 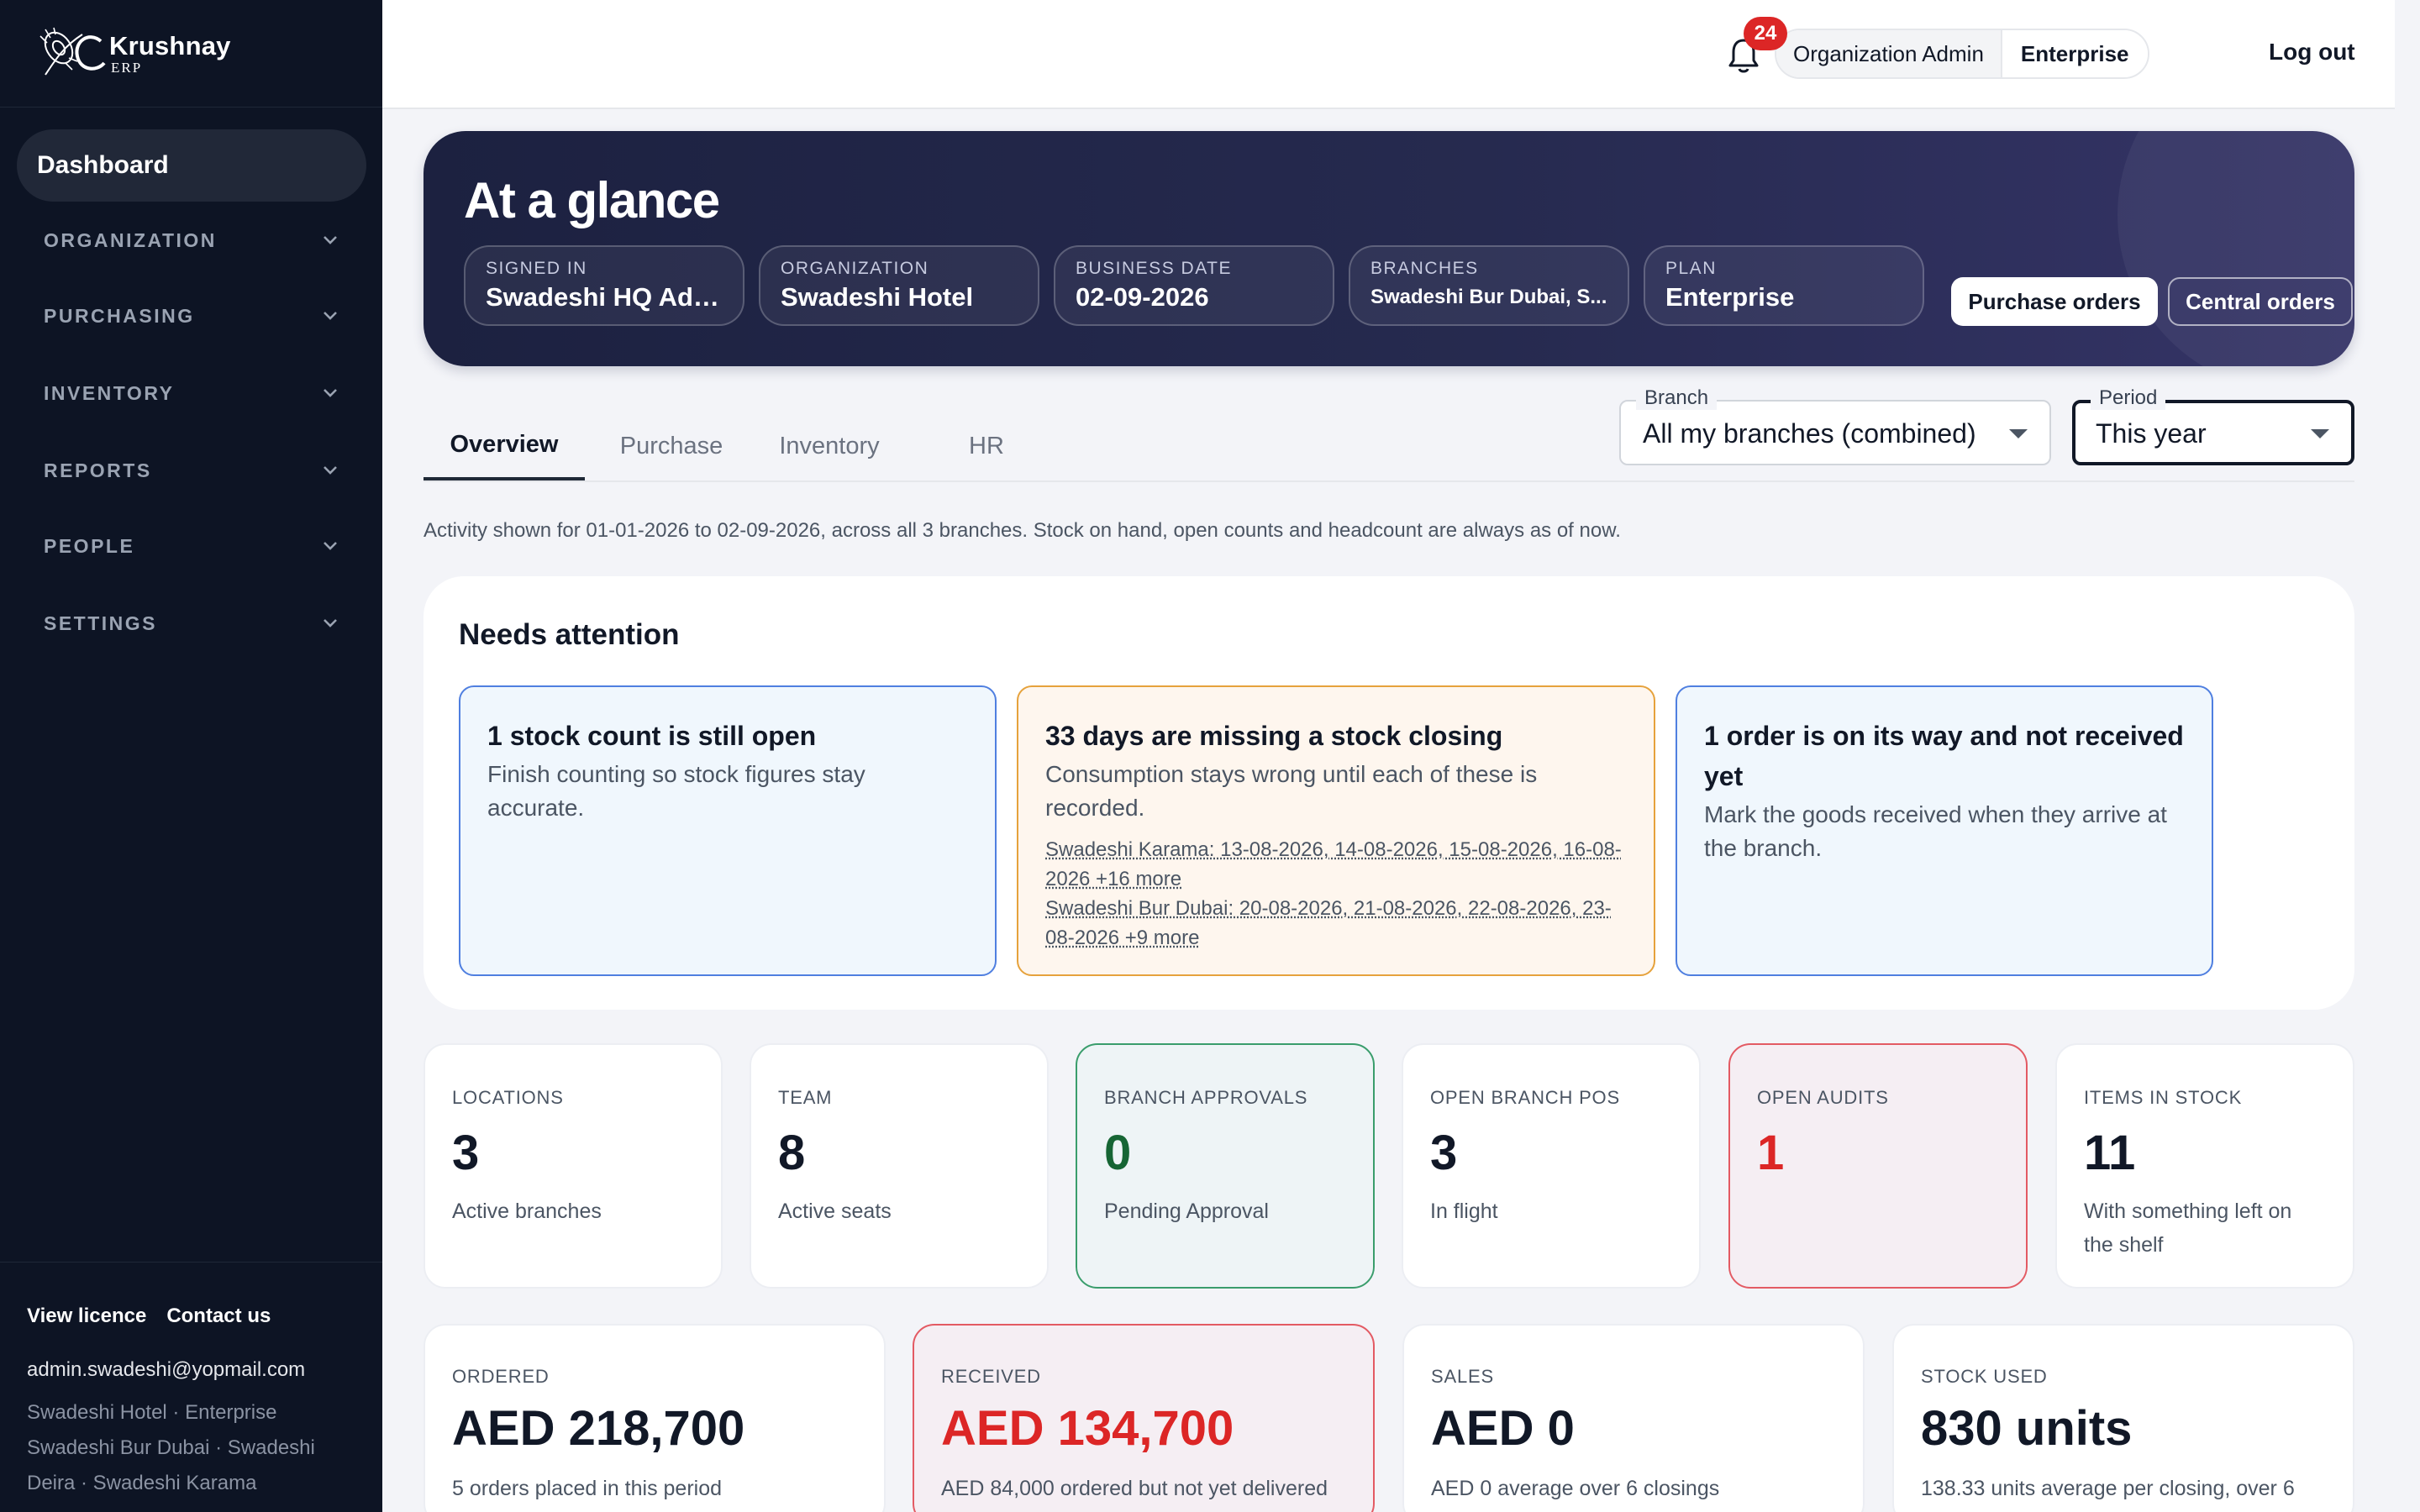 What do you see at coordinates (109, 392) in the screenshot?
I see `sidebar-item-label: INVENTORY` at bounding box center [109, 392].